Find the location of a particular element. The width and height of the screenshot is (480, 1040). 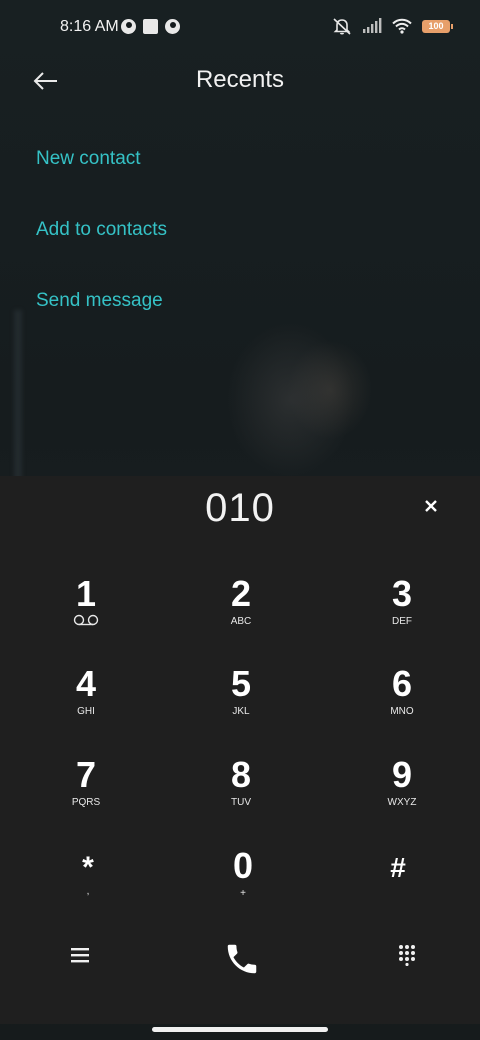

key-letters: TUV is located at coordinates (241, 802).